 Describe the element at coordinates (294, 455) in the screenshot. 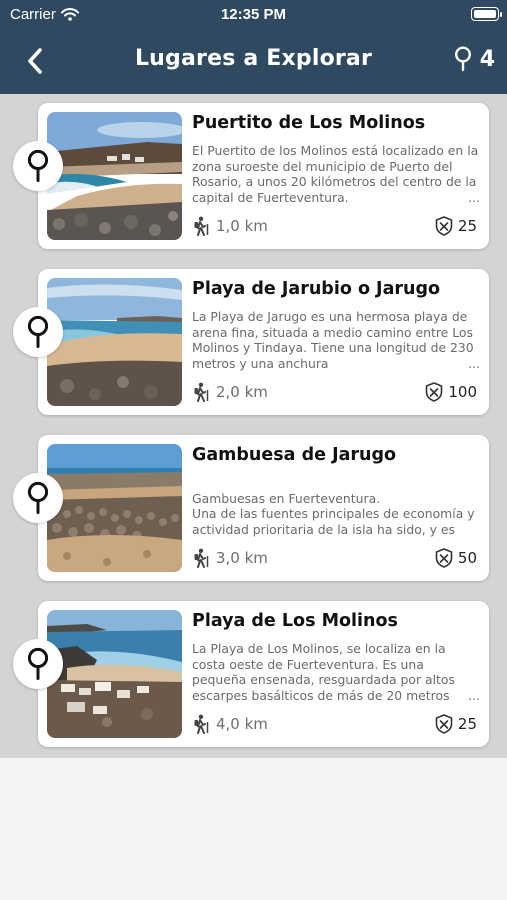

I see `place-title: Gambuesa de Jarugo` at that location.